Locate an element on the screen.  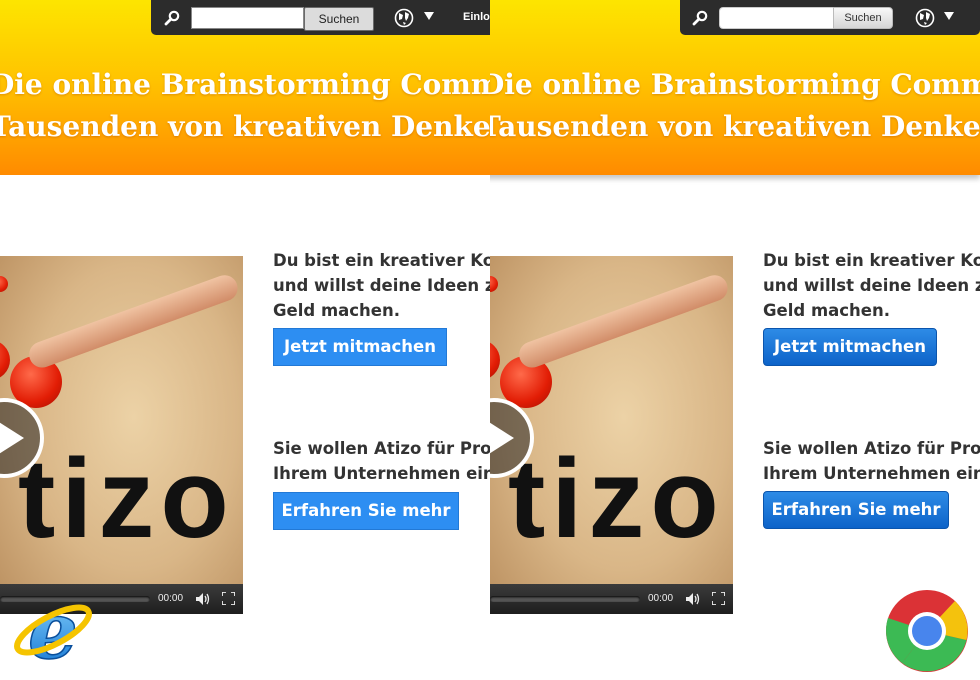
chrome-logo is located at coordinates (927, 631).